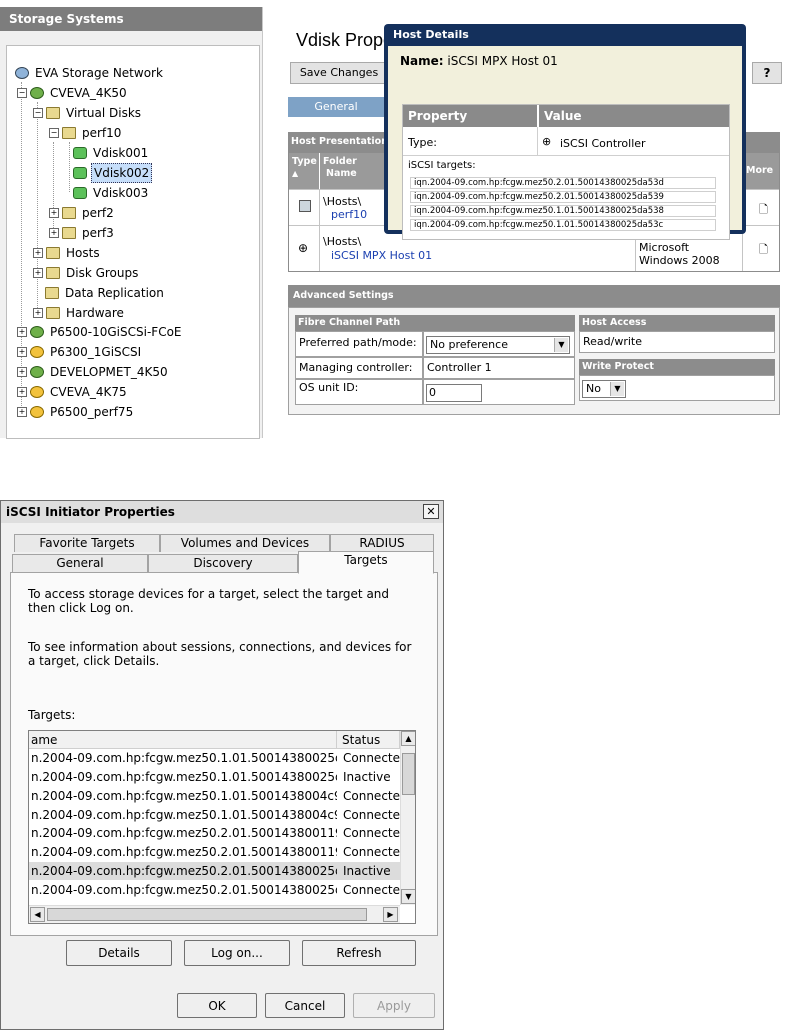 This screenshot has height=1030, width=788. I want to click on vertical-scrollbar: ▲ ▼, so click(407, 818).